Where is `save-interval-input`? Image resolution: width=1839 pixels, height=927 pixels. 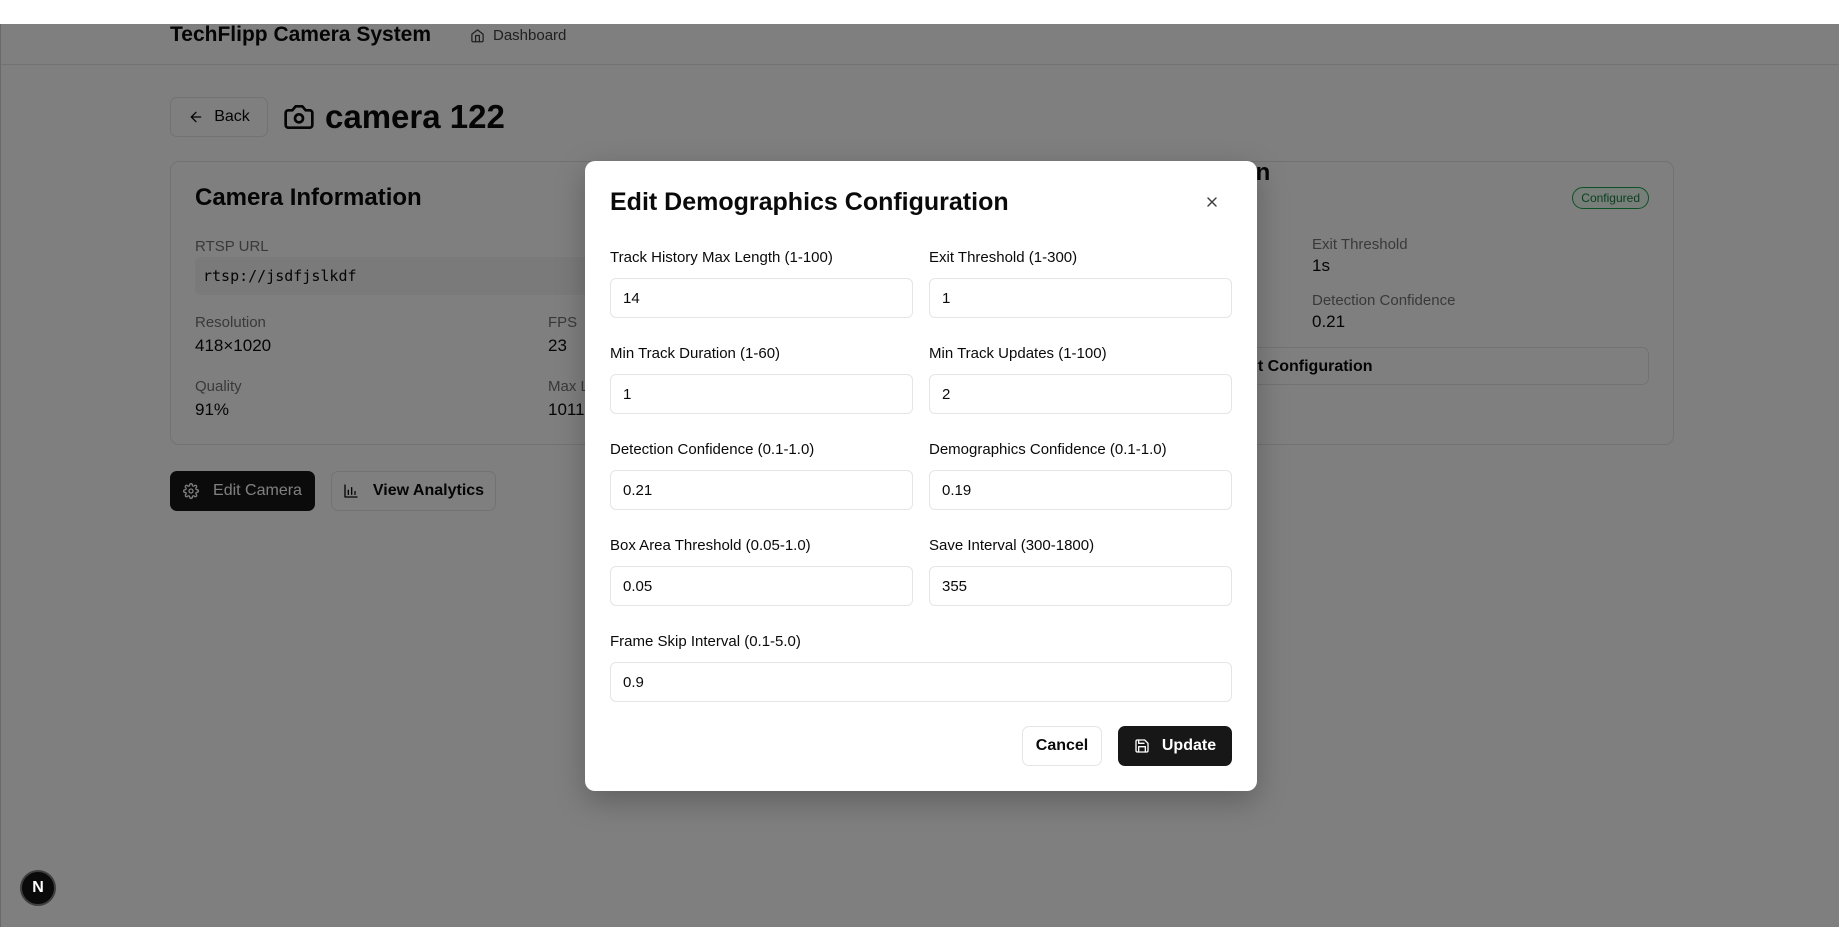
save-interval-input is located at coordinates (1080, 586).